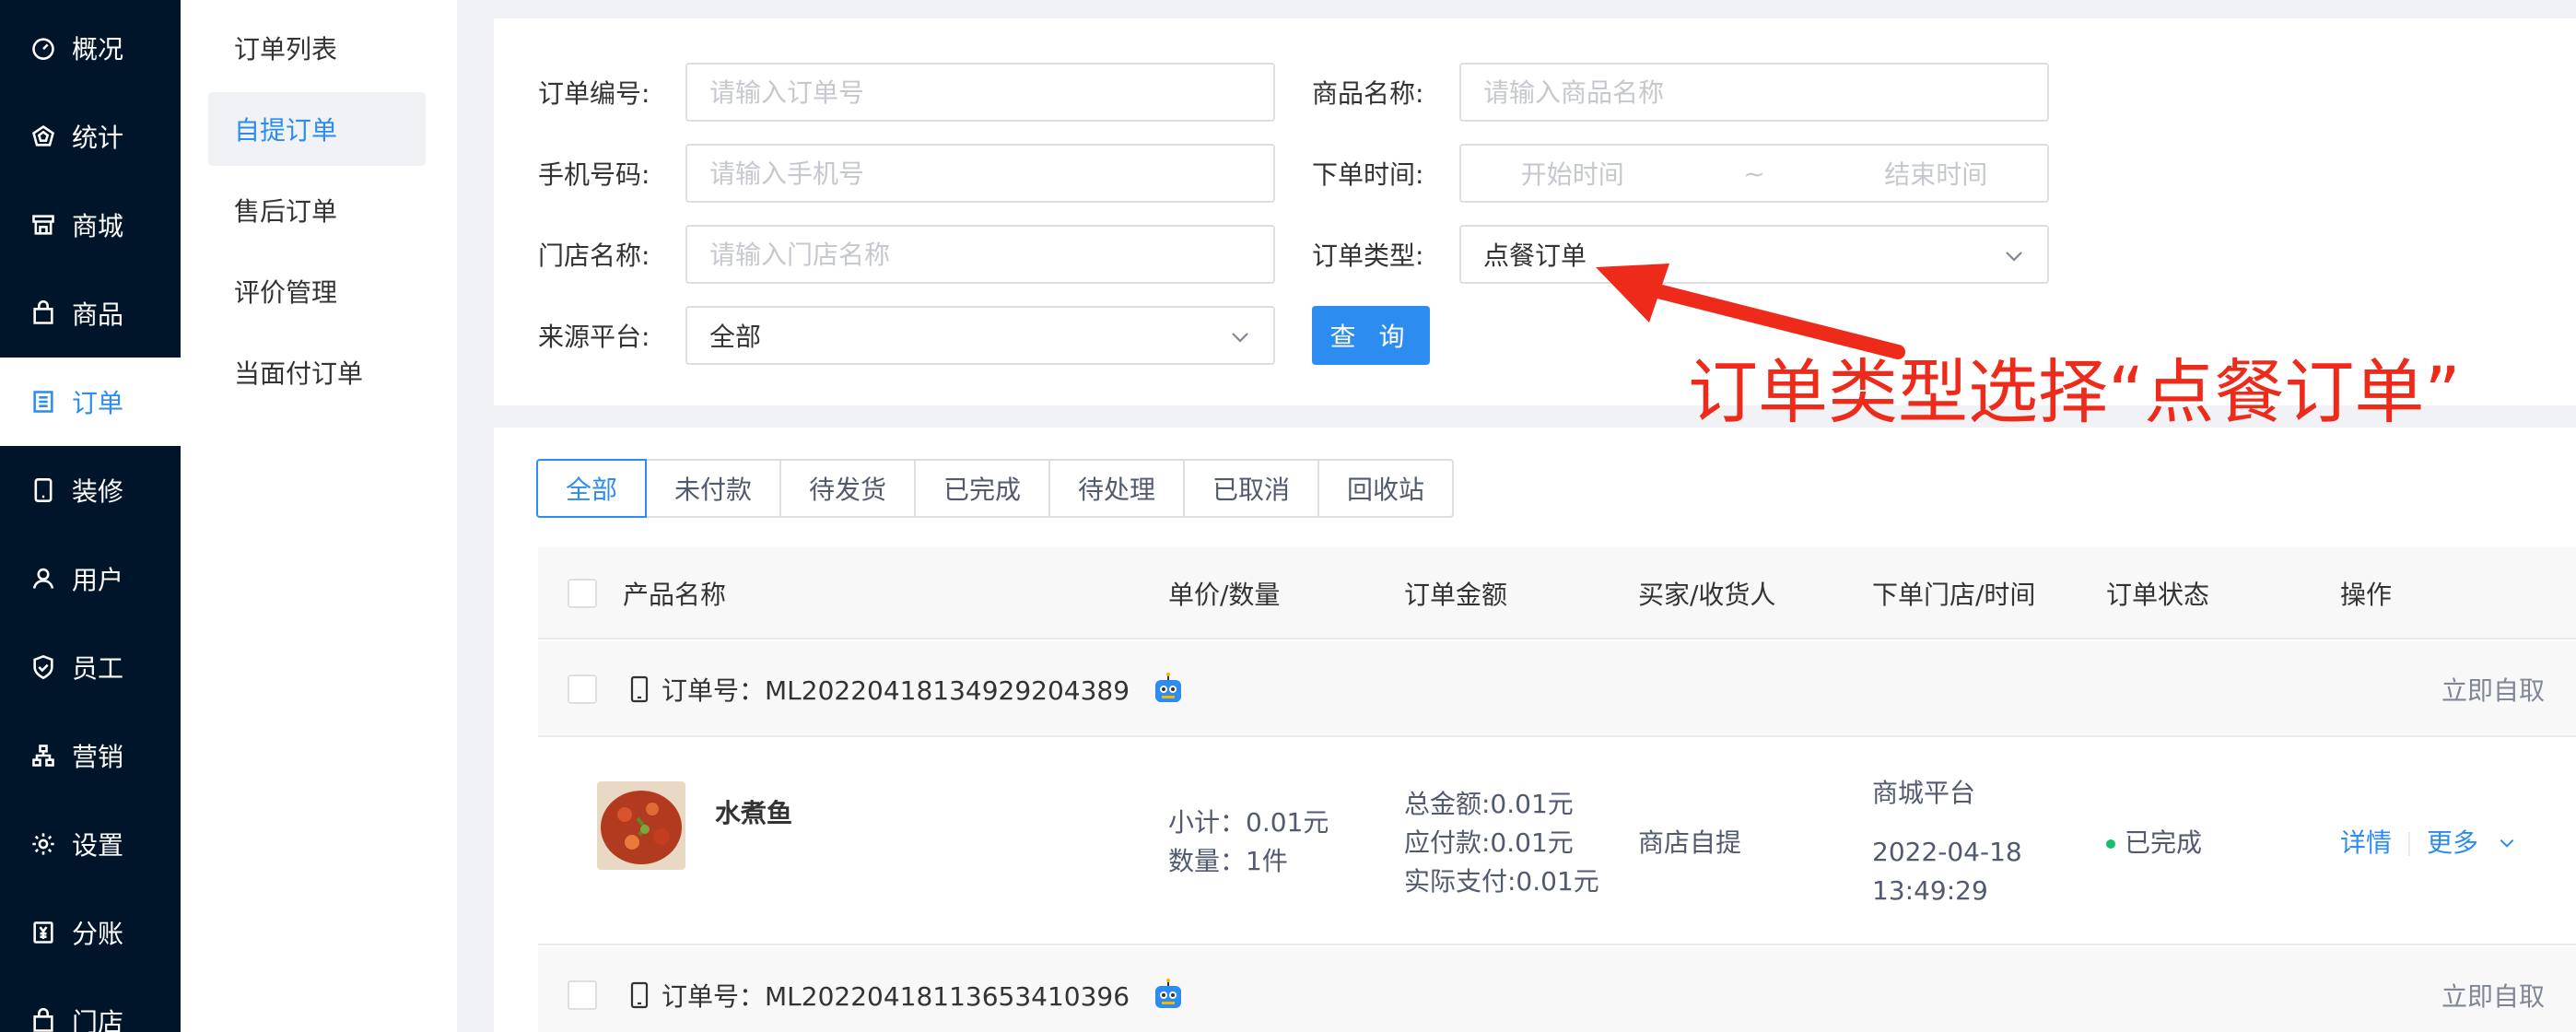  Describe the element at coordinates (98, 138) in the screenshot. I see `nav-label: 统计` at that location.